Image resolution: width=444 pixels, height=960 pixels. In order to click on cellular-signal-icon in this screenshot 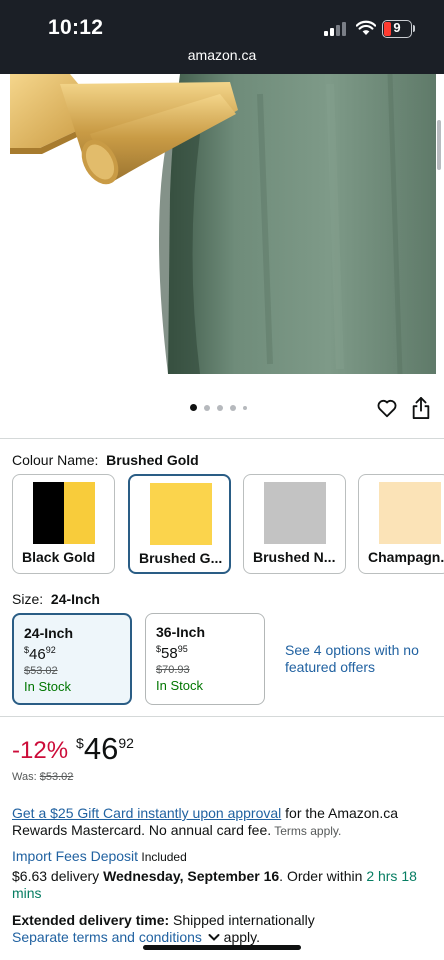, I will do `click(336, 29)`.